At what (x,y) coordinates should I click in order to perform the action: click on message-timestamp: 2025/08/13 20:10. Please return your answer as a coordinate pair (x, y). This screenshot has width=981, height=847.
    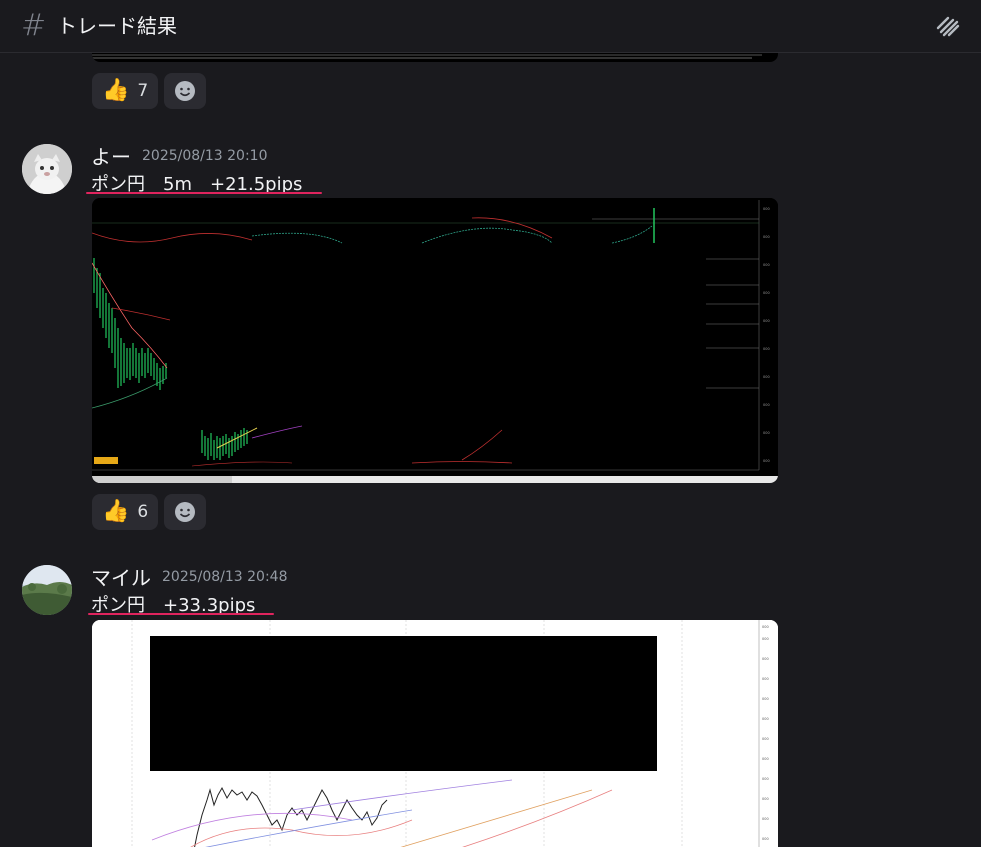
    Looking at the image, I should click on (205, 156).